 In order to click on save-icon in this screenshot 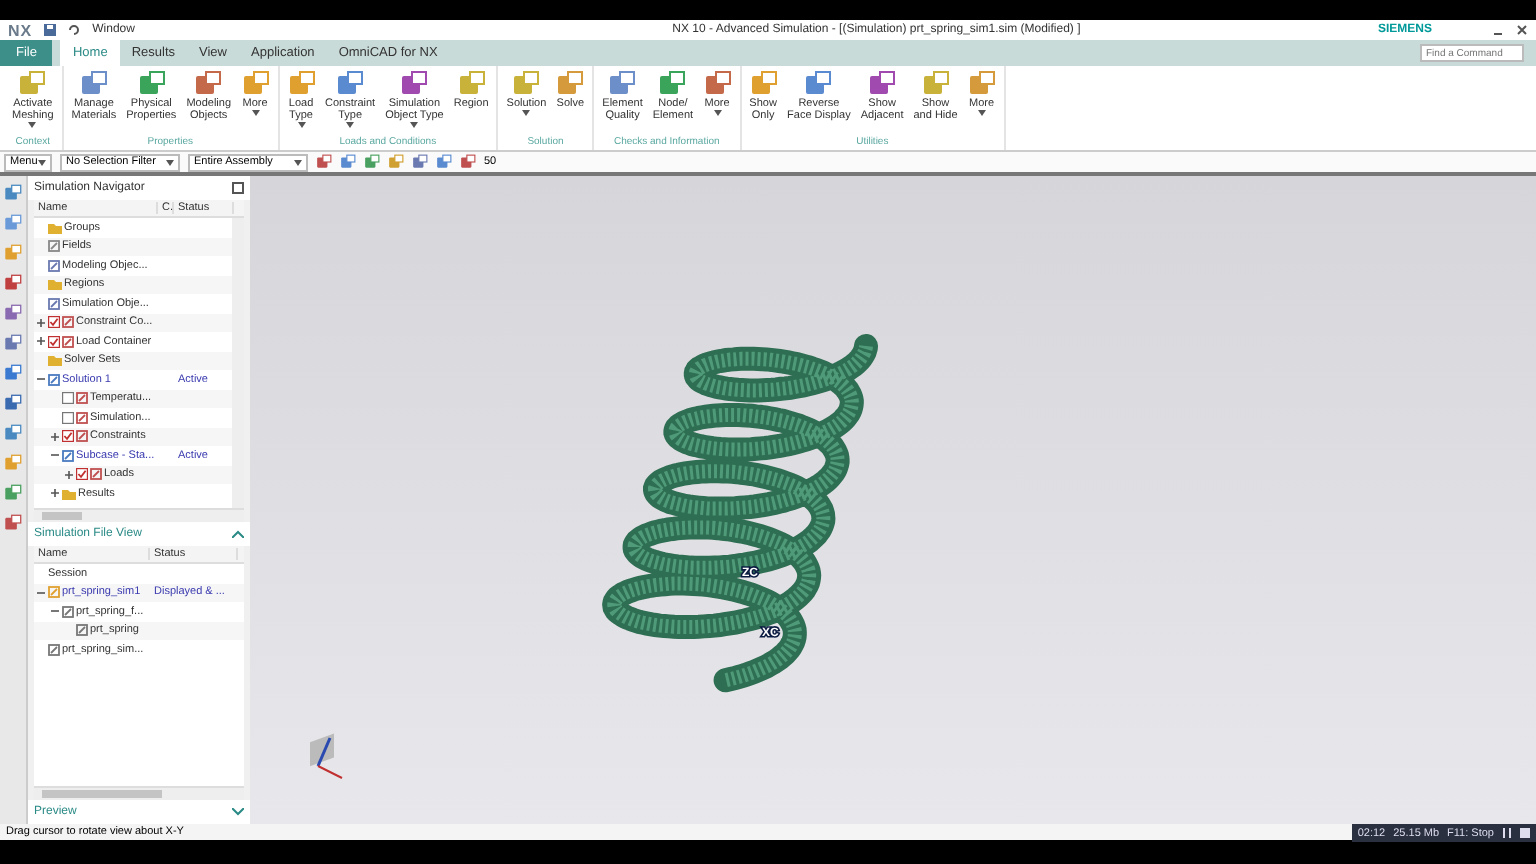, I will do `click(50, 30)`.